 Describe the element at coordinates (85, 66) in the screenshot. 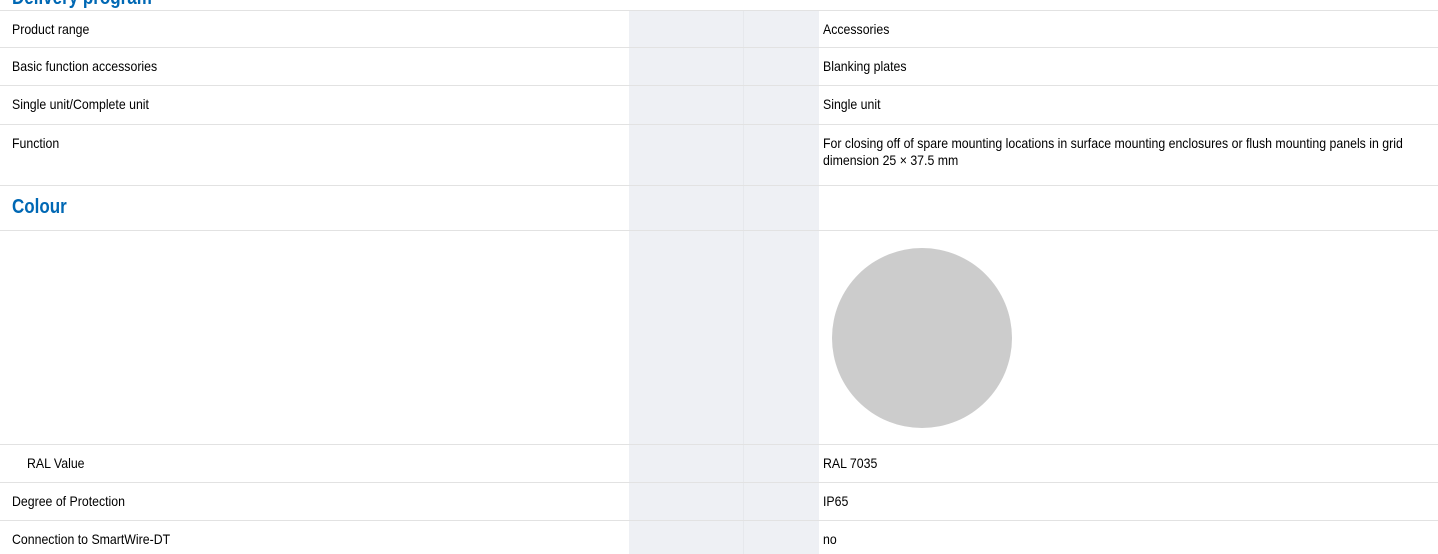

I see `spec-label: Basic function accessories` at that location.